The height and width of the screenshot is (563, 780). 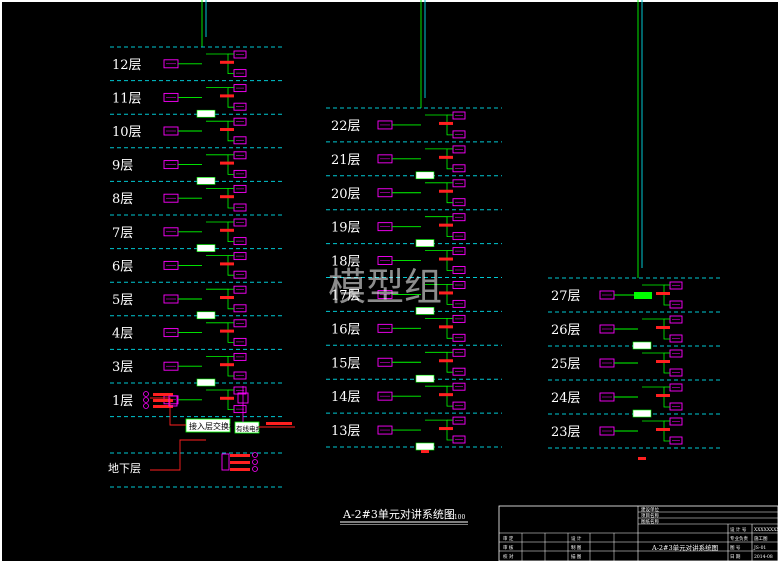 What do you see at coordinates (122, 166) in the screenshot?
I see `floor-label: 9层` at bounding box center [122, 166].